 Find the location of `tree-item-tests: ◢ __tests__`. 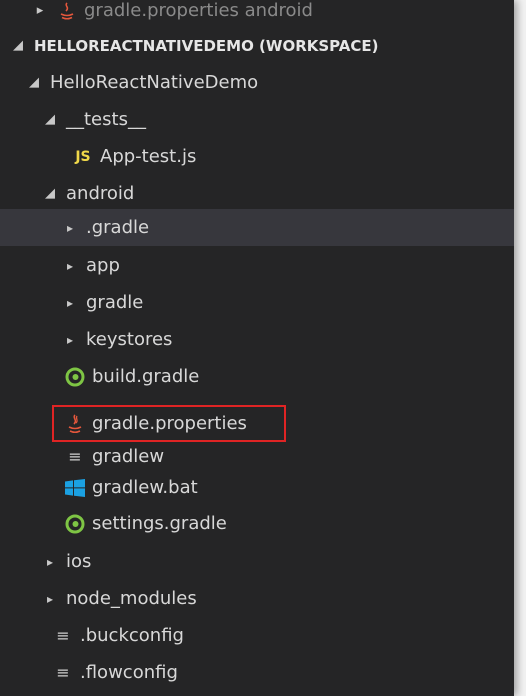

tree-item-tests: ◢ __tests__ is located at coordinates (257, 119).